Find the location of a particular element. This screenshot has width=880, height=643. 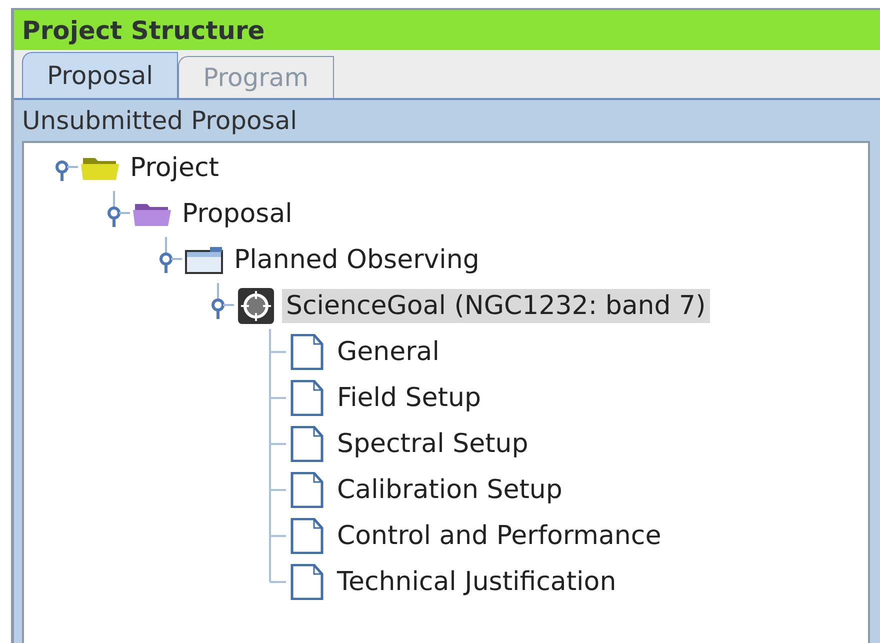

tree-node-label: Project is located at coordinates (174, 168).